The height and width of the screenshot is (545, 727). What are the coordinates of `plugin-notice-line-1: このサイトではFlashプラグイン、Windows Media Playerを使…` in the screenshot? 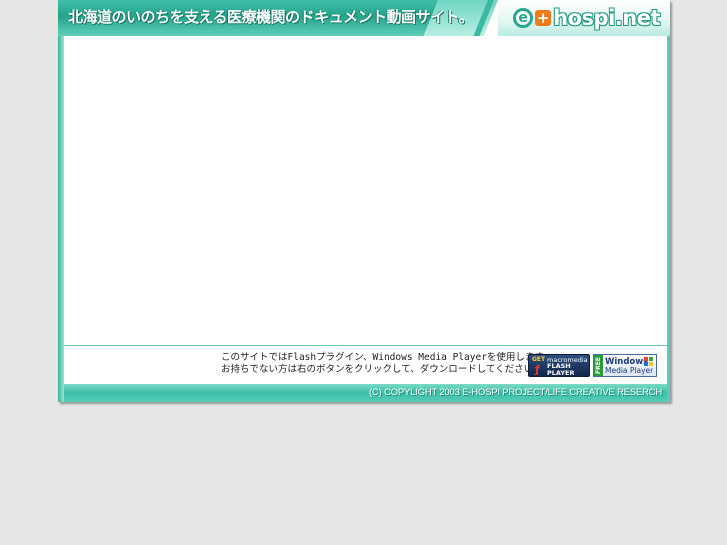 It's located at (387, 357).